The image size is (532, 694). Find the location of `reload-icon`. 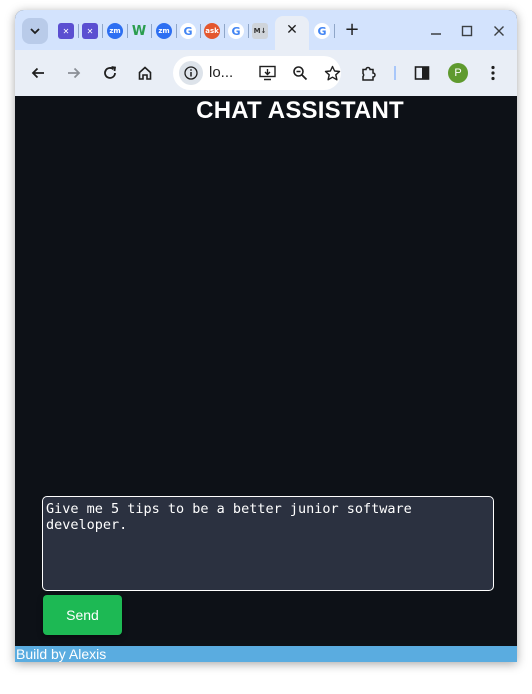

reload-icon is located at coordinates (110, 73).